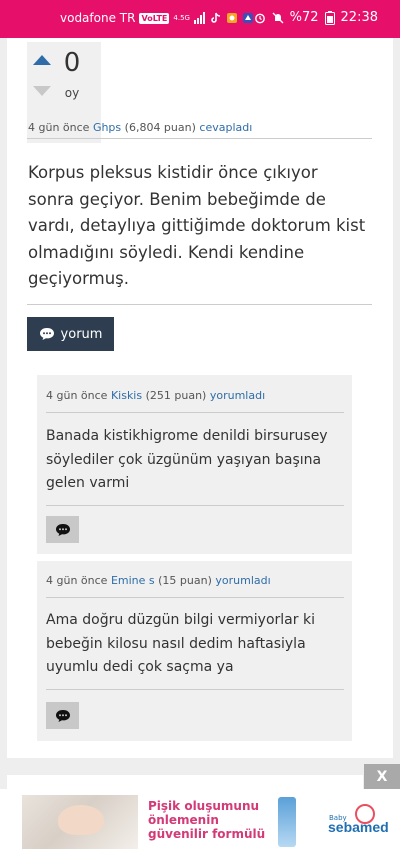  What do you see at coordinates (133, 580) in the screenshot?
I see `comment-author-link: Emine s` at bounding box center [133, 580].